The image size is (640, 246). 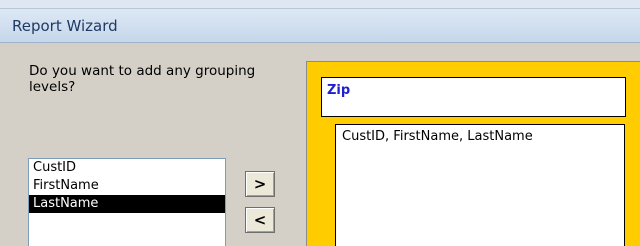 I want to click on group-level-box: Zip, so click(x=473, y=97).